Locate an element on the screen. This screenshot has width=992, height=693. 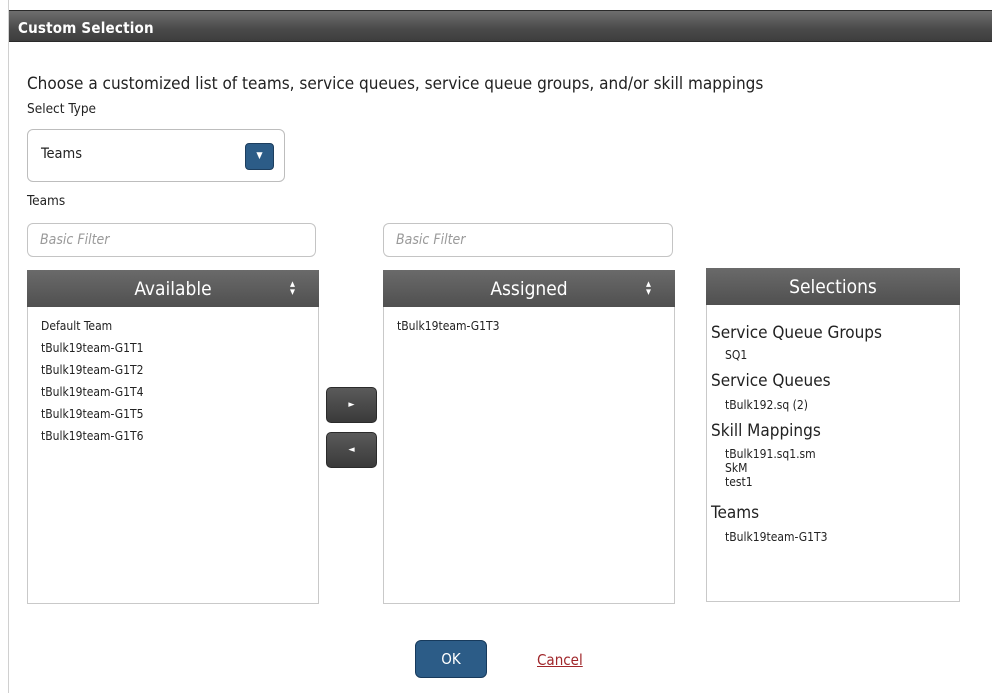
selection-group: Service Queues tBulk192.sq (2) is located at coordinates (832, 392).